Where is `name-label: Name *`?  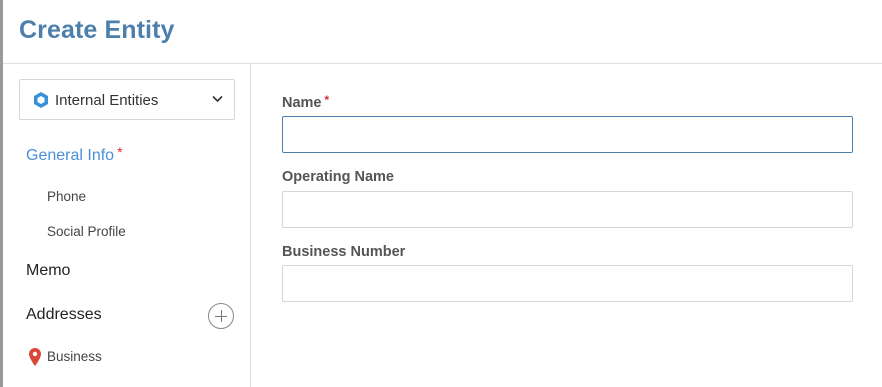 name-label: Name * is located at coordinates (306, 102).